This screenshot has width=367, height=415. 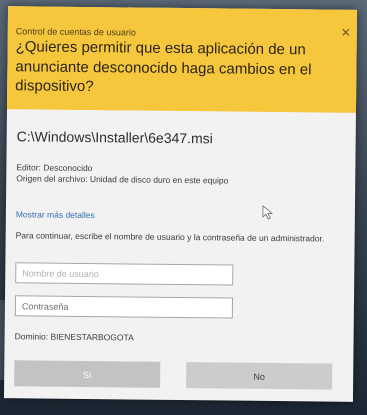 I want to click on publisher-info: Editor: Desconocido, so click(x=54, y=168).